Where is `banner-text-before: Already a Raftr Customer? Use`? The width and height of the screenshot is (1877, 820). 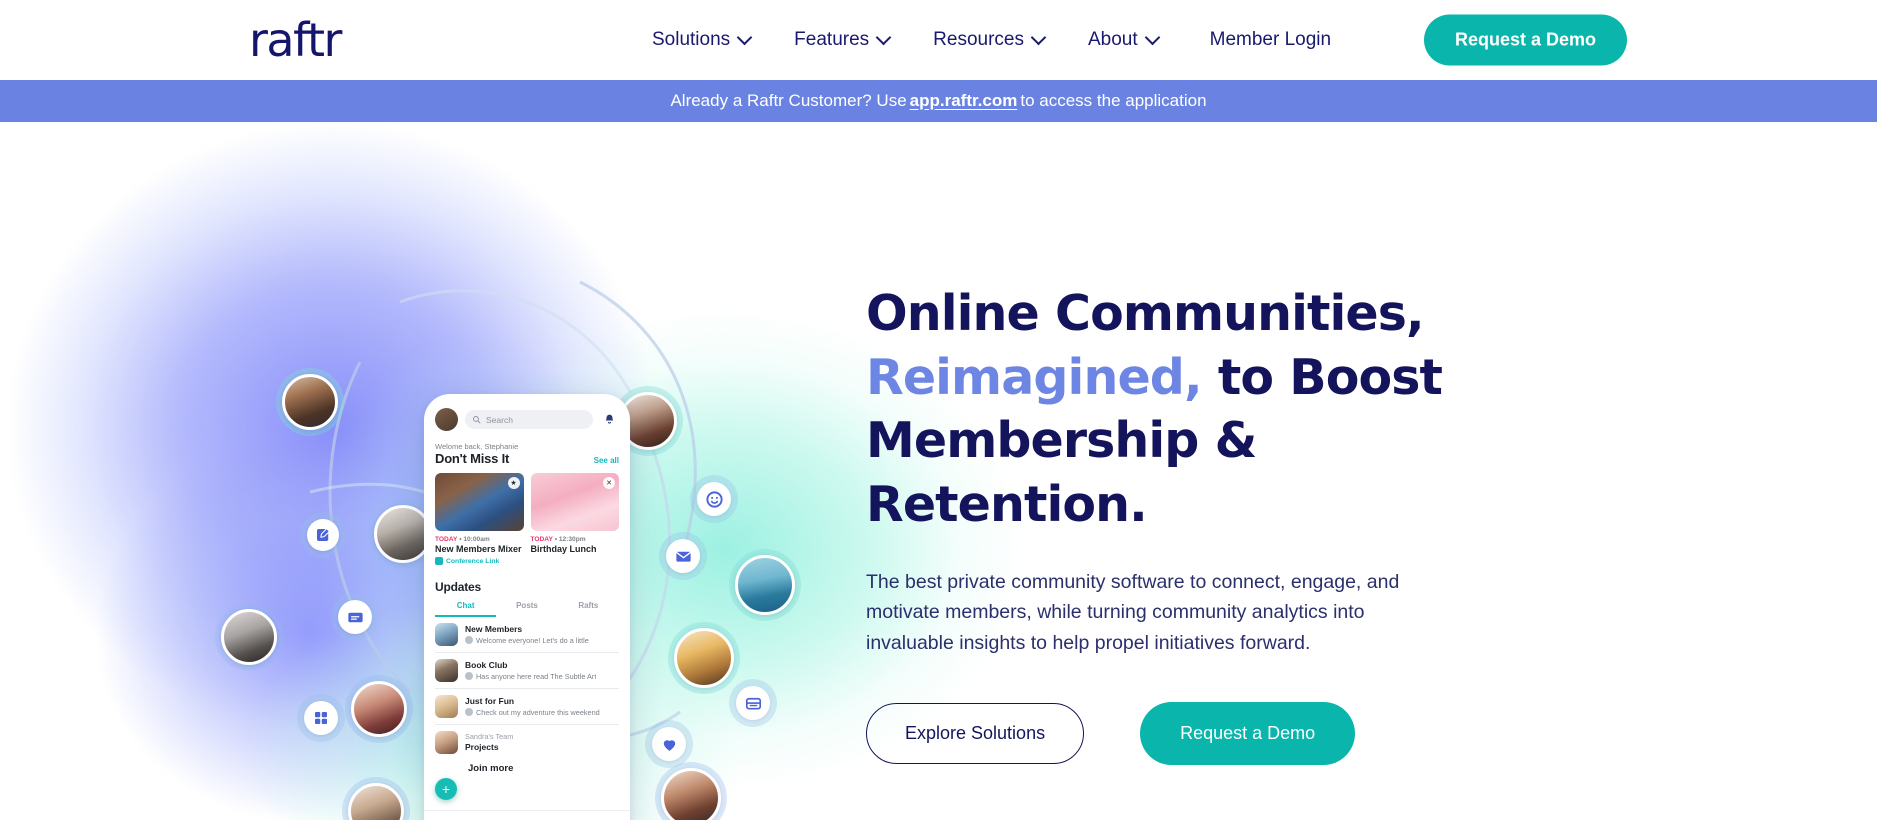
banner-text-before: Already a Raftr Customer? Use is located at coordinates (788, 100).